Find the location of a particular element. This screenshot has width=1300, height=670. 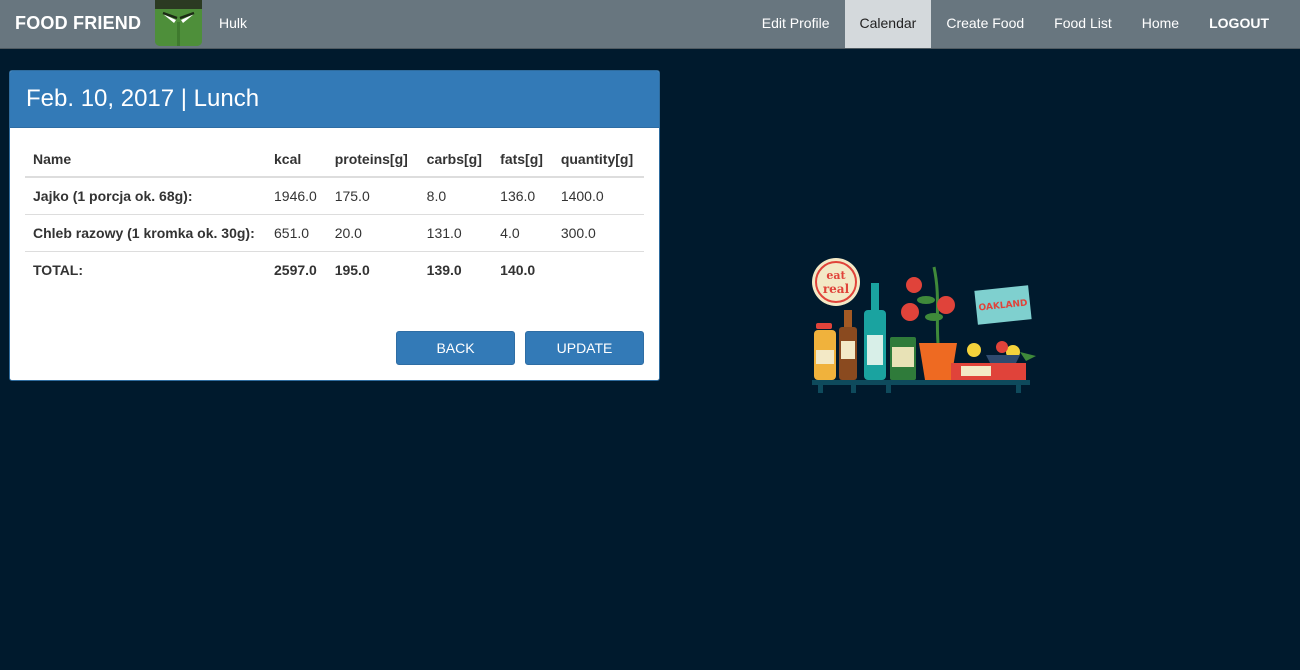

total-carbs: 139.0 is located at coordinates (455, 269).